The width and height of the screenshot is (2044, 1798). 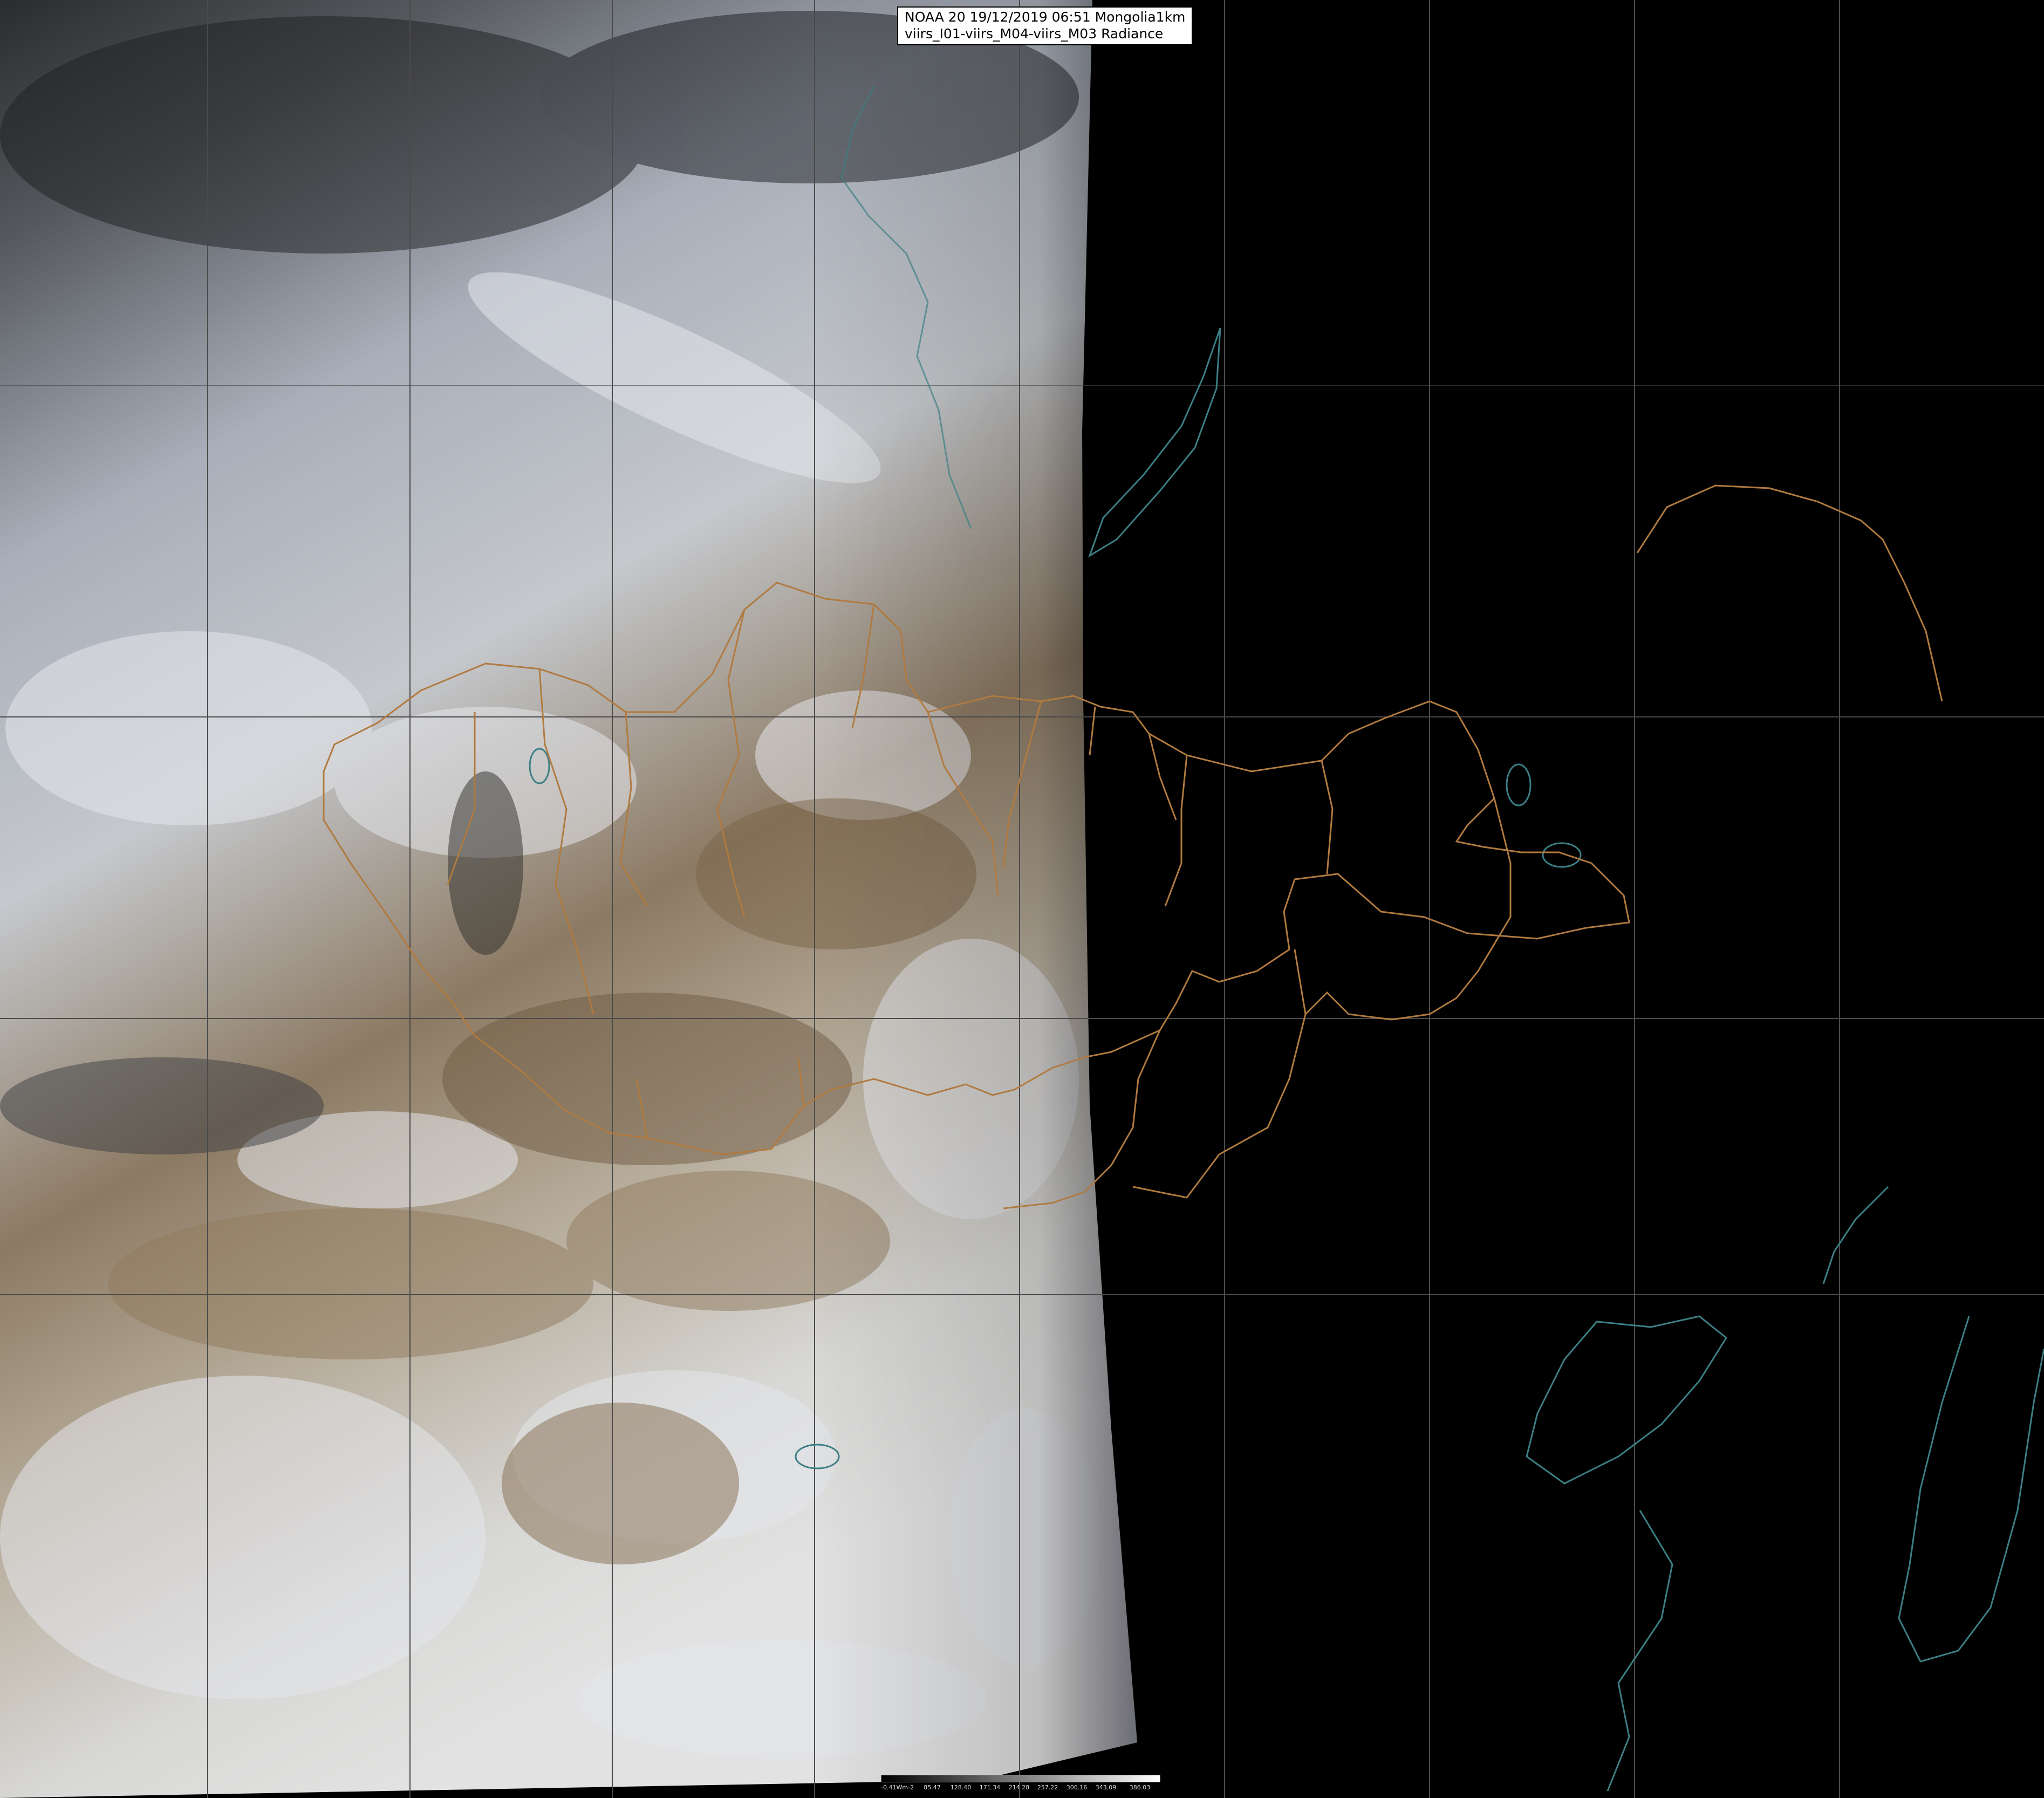 What do you see at coordinates (1020, 1778) in the screenshot?
I see `colorbar-gradient` at bounding box center [1020, 1778].